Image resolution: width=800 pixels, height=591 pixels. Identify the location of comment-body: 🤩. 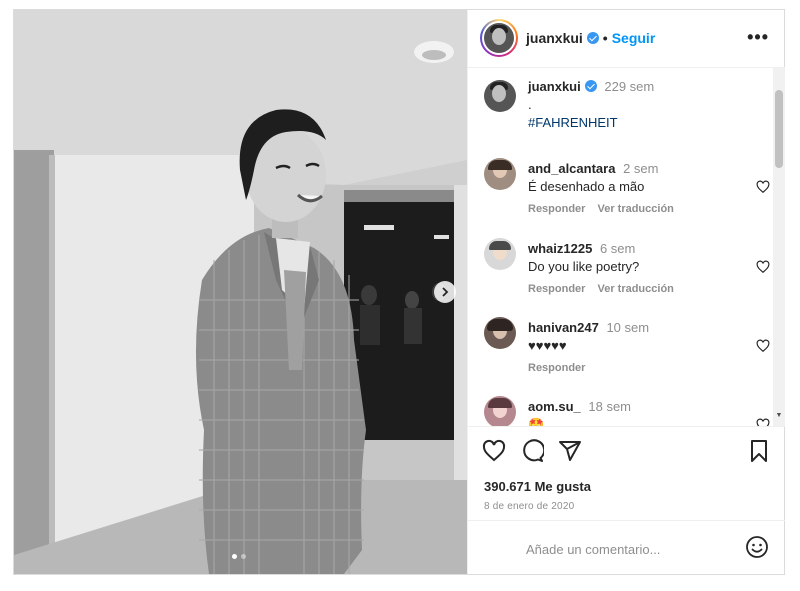
(536, 421).